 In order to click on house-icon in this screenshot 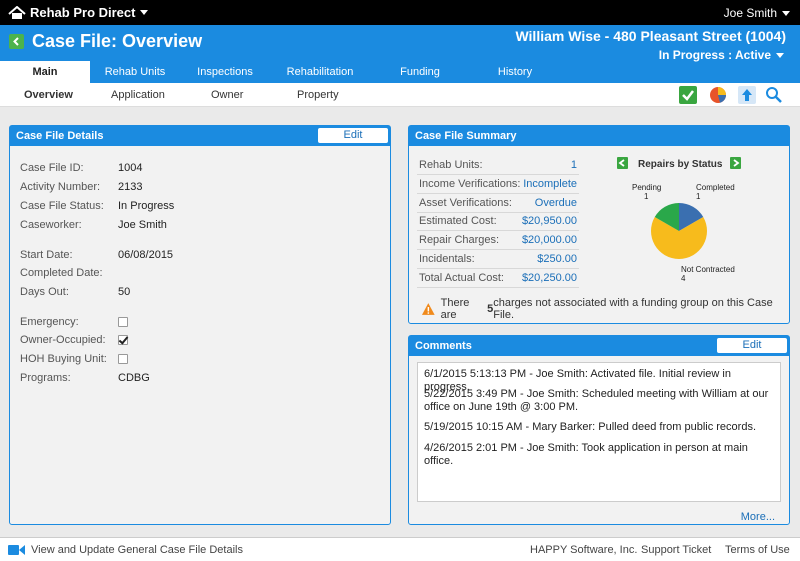, I will do `click(17, 12)`.